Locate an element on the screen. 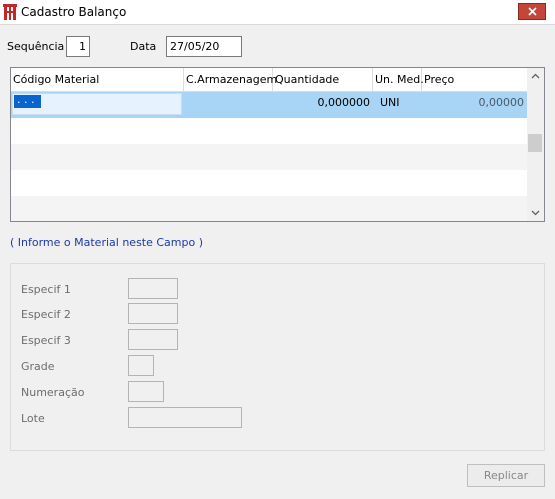 The height and width of the screenshot is (499, 555). title-bar: Cadastro Balanço is located at coordinates (277, 12).